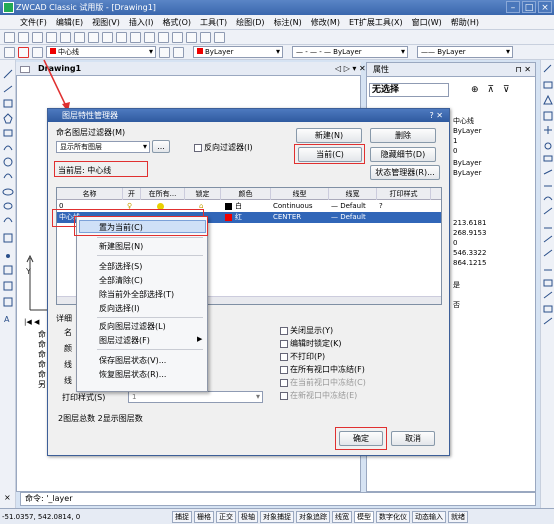 The width and height of the screenshot is (554, 524). What do you see at coordinates (106, 22) in the screenshot?
I see `menu-view: 视图(V)` at bounding box center [106, 22].